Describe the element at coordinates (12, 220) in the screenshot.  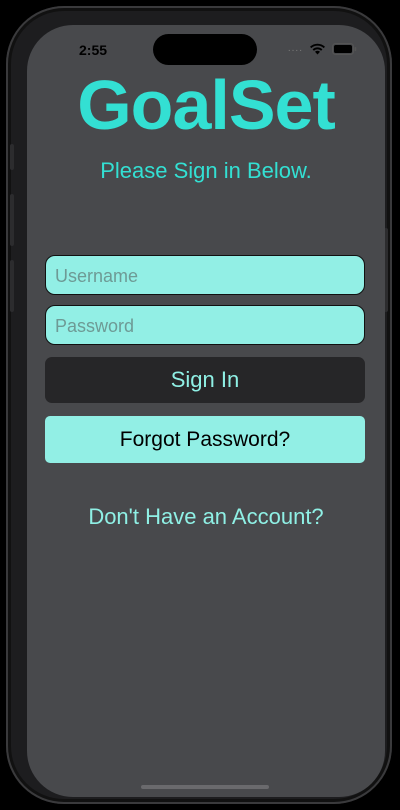
I see `volume-up-button` at that location.